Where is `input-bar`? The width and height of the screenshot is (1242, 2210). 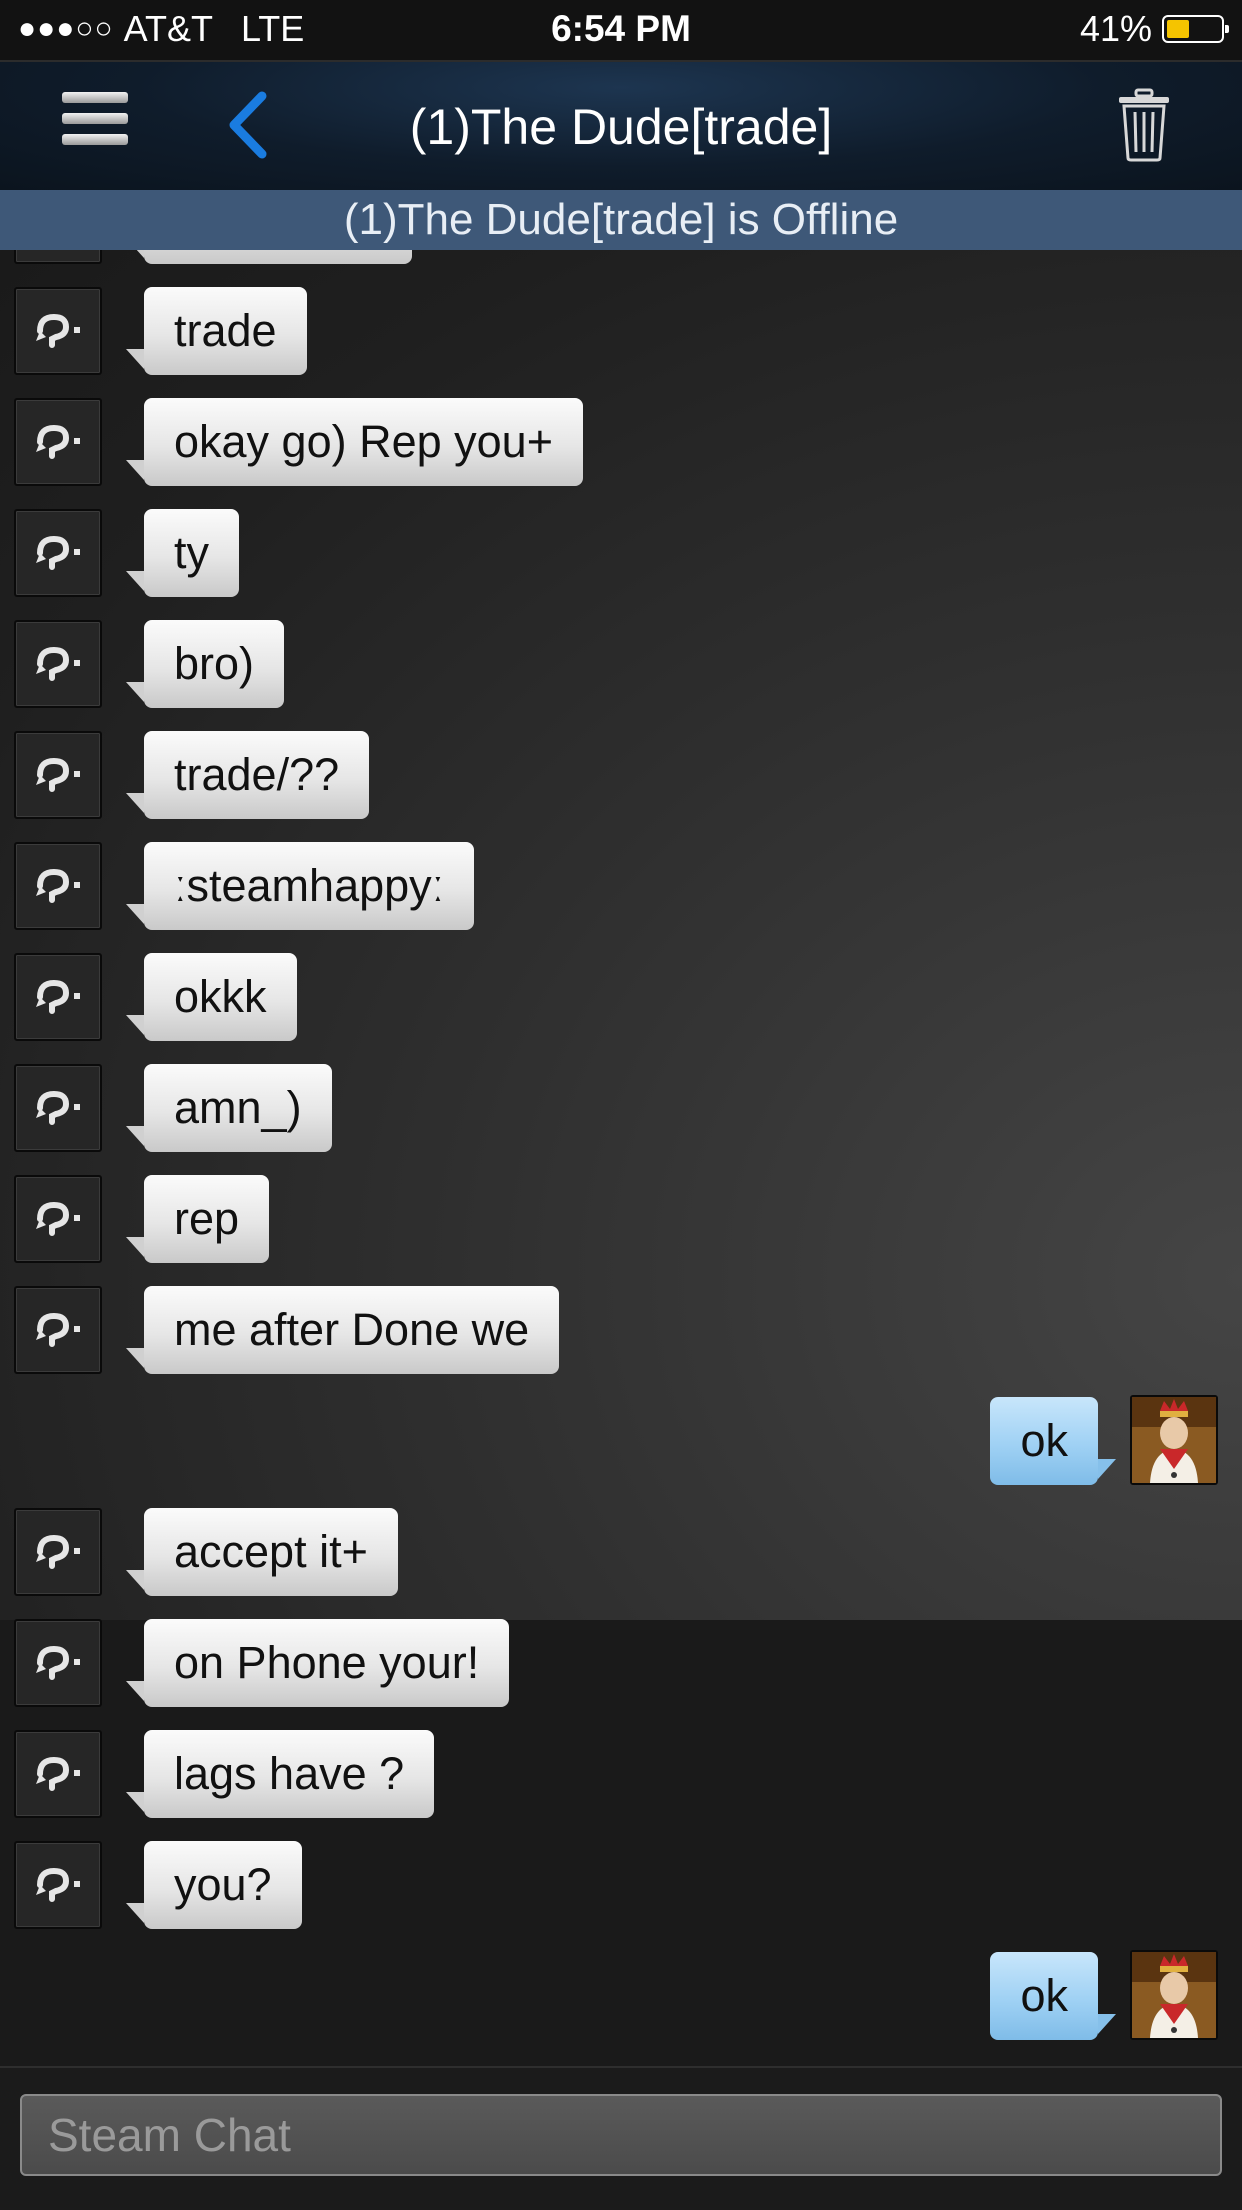
input-bar is located at coordinates (621, 2138).